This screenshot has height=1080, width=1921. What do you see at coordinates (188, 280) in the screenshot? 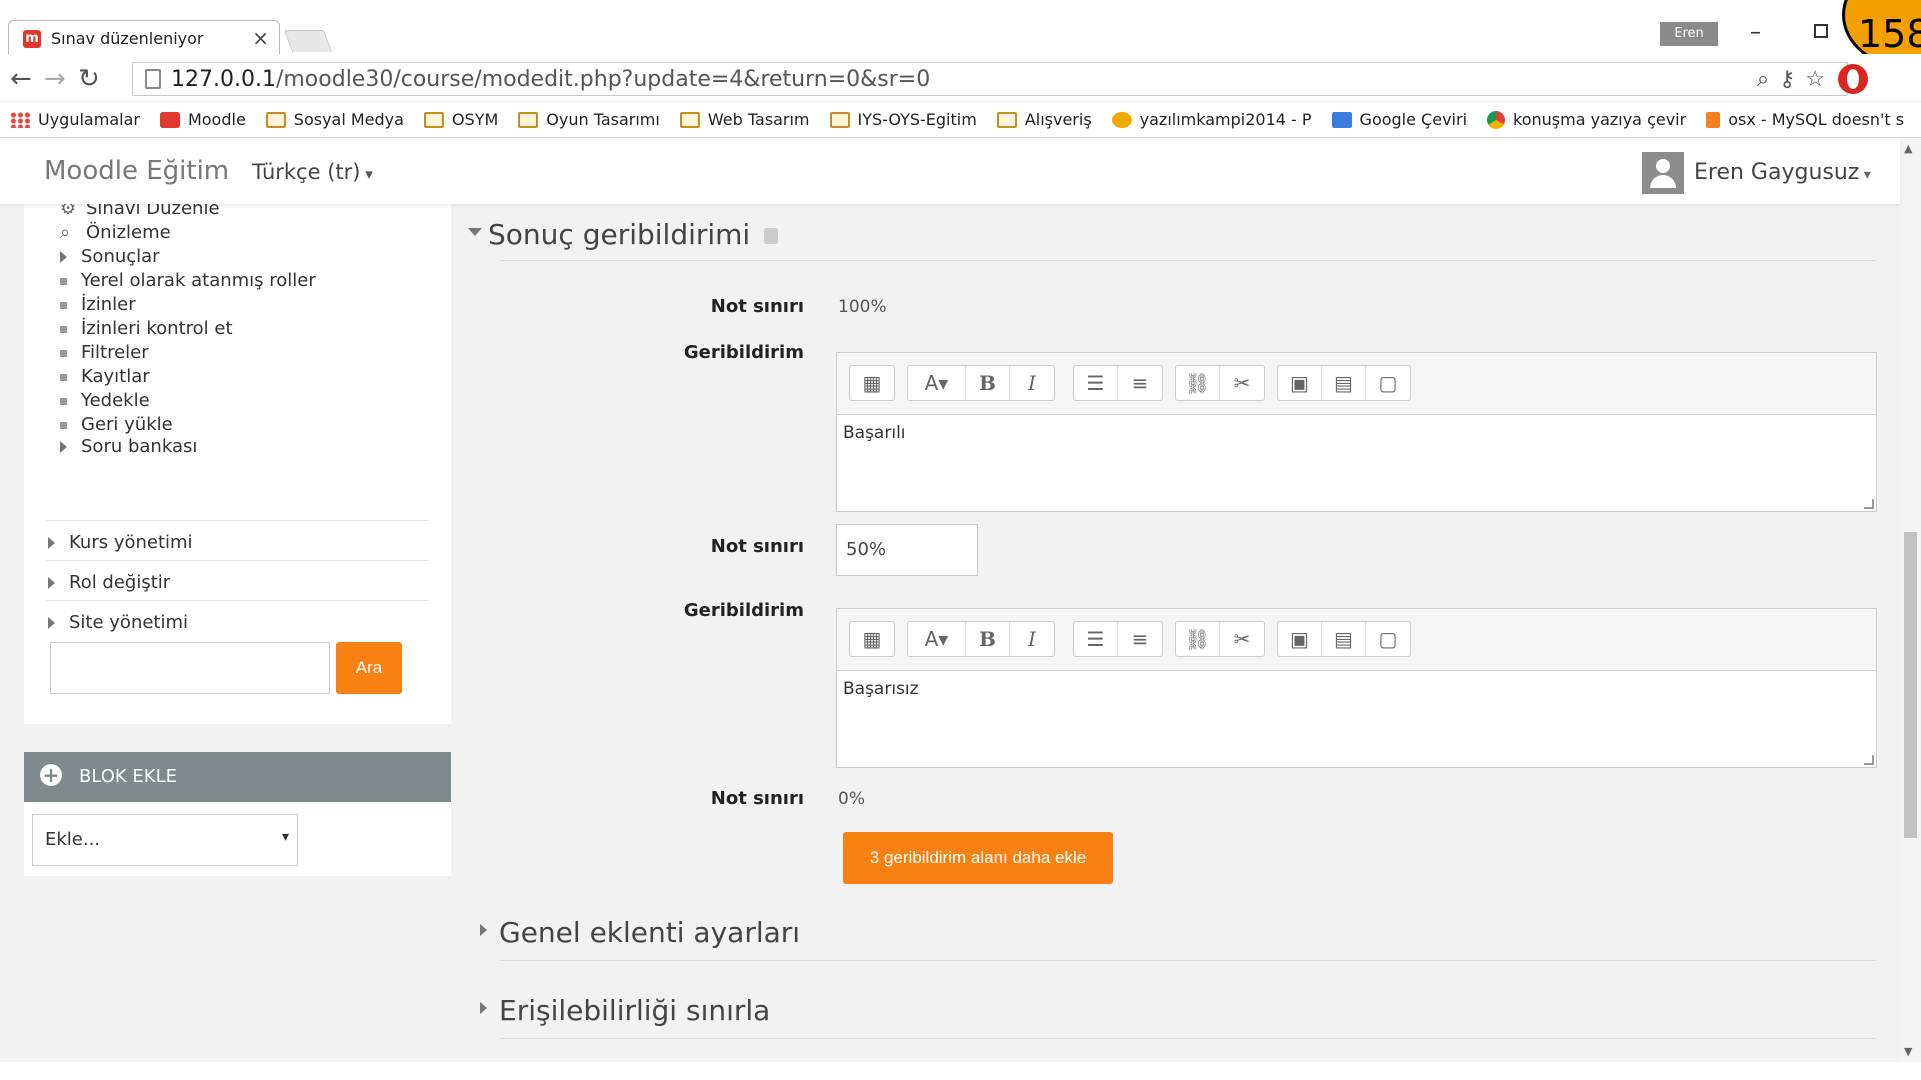
I see `sidebar-item: Yerel olarak atanmış roller` at bounding box center [188, 280].